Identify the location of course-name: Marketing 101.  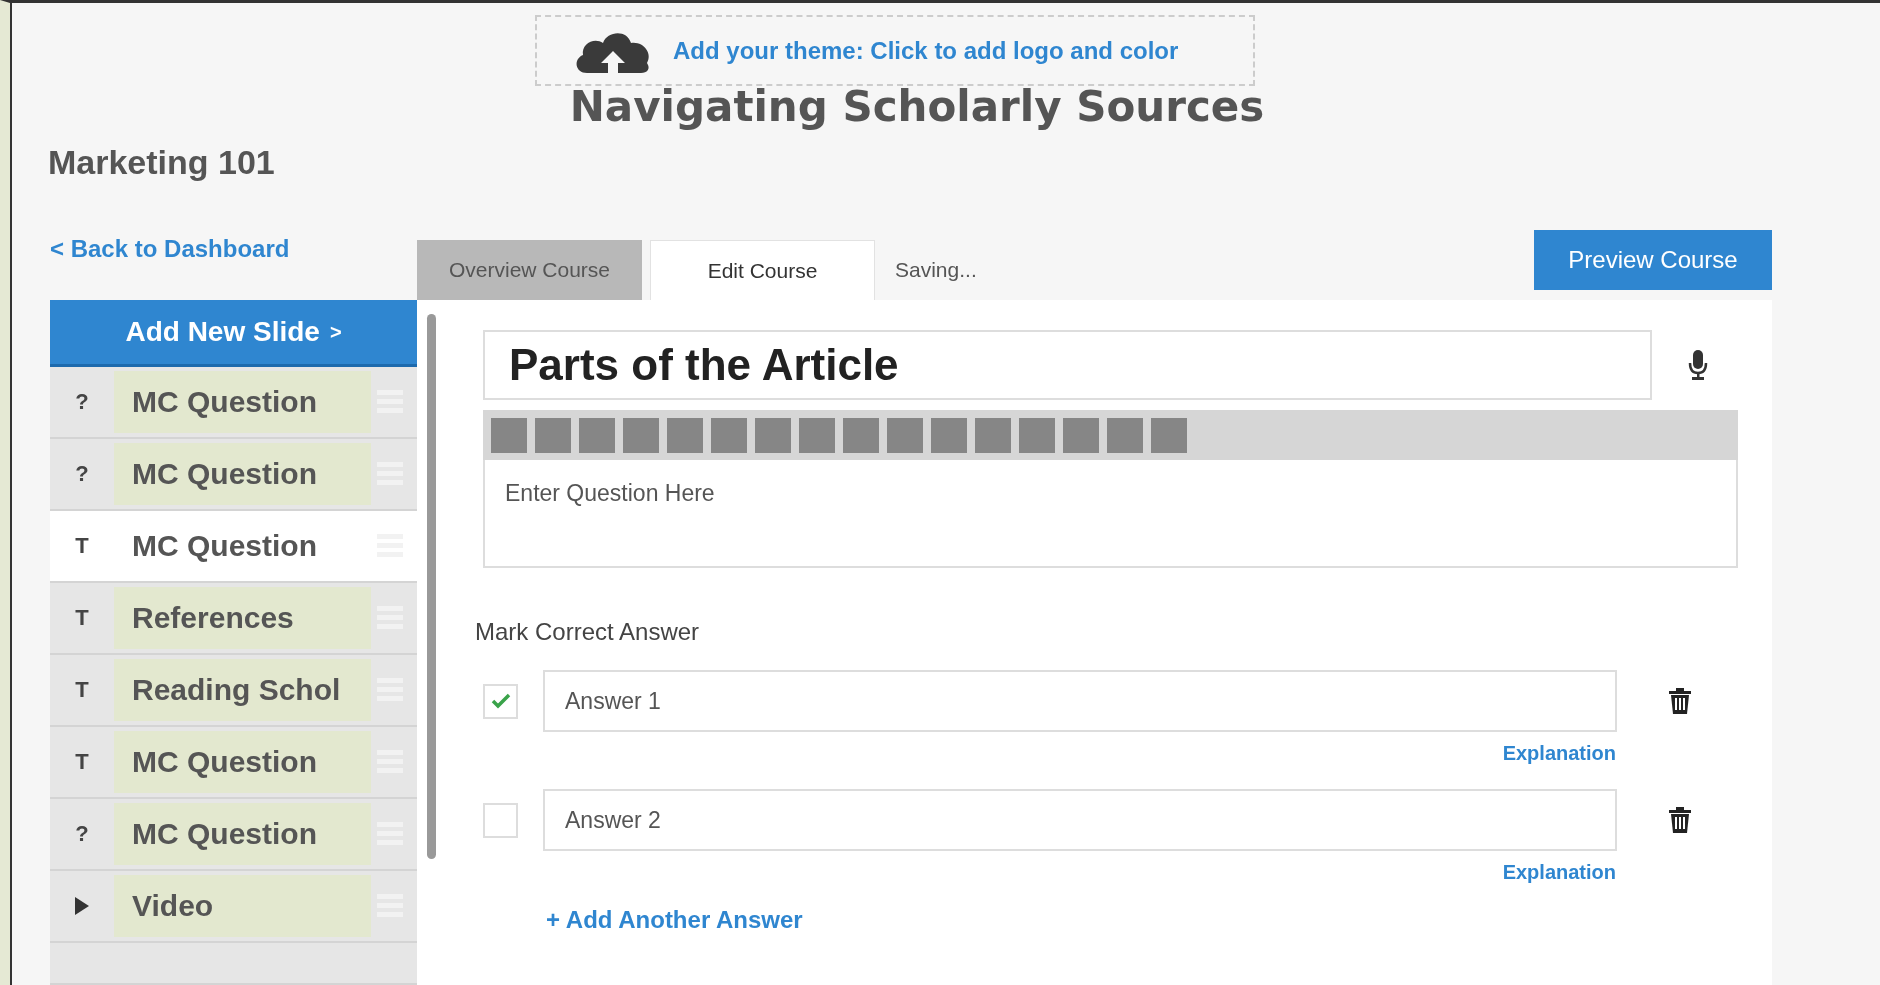
(162, 162).